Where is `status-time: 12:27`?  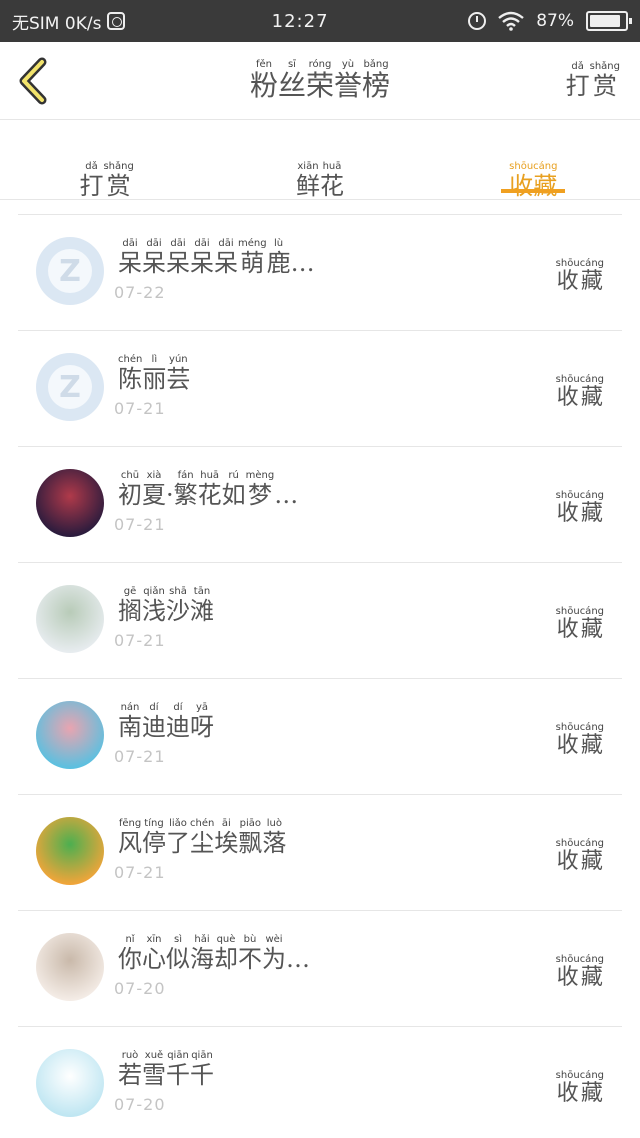 status-time: 12:27 is located at coordinates (300, 21).